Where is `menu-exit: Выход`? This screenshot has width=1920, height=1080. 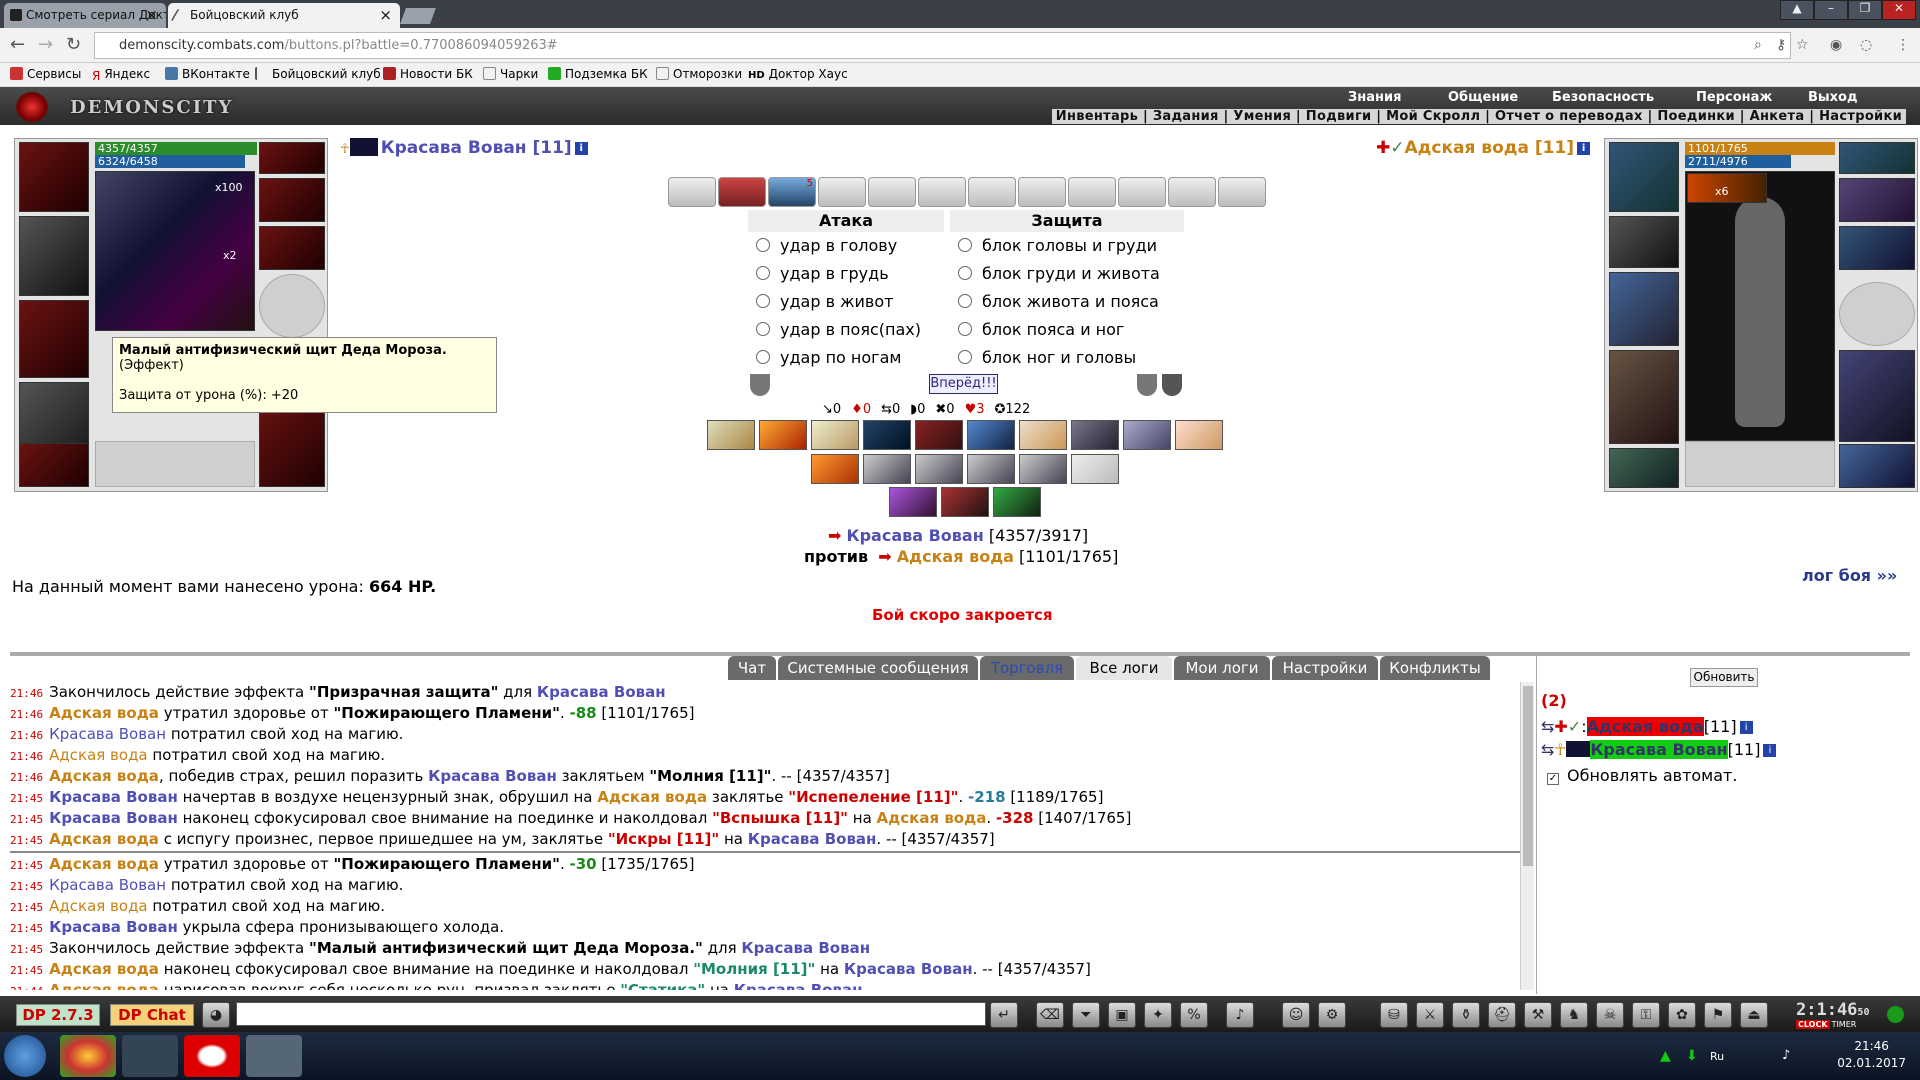
menu-exit: Выход is located at coordinates (1832, 97).